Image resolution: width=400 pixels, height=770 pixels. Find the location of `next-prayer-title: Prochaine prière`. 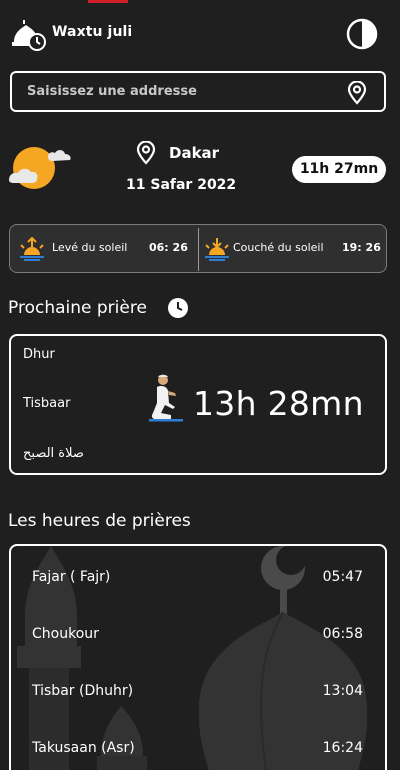

next-prayer-title: Prochaine prière is located at coordinates (77, 308).